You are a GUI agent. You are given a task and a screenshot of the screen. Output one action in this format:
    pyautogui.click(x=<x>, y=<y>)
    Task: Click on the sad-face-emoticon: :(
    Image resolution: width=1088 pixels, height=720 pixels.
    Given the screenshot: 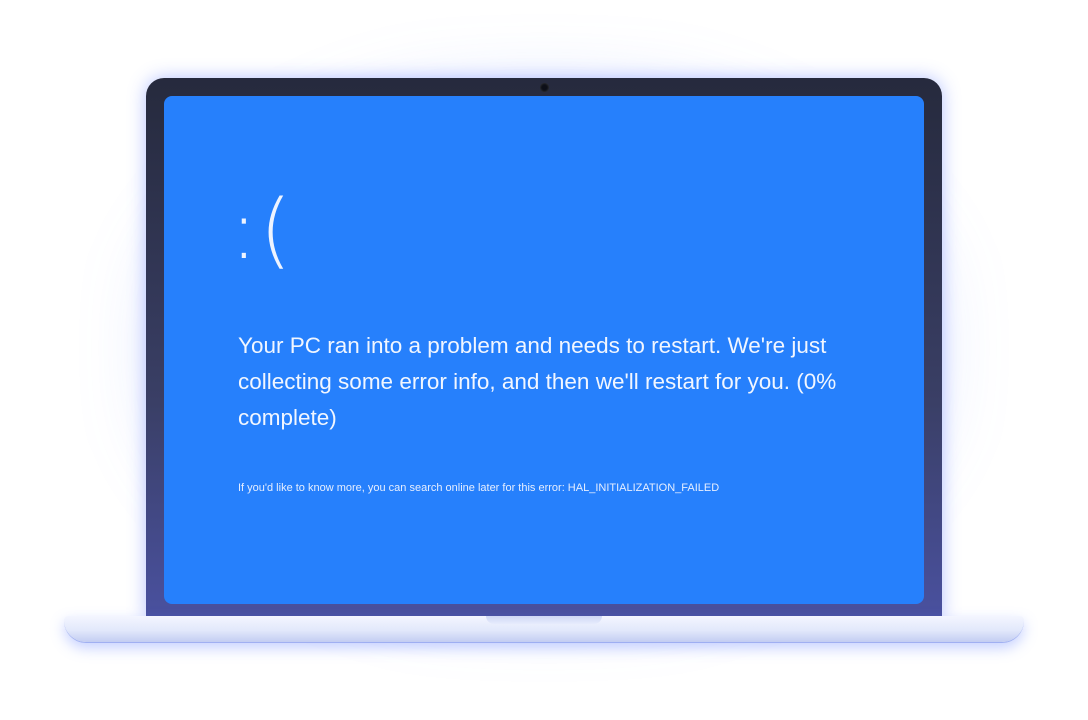 What is the action you would take?
    pyautogui.click(x=262, y=230)
    